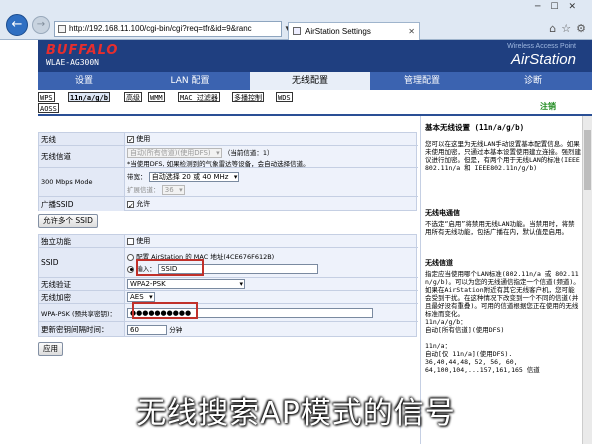 The width and height of the screenshot is (592, 444). I want to click on mode300-label: 300 Mbps Mode, so click(82, 182).